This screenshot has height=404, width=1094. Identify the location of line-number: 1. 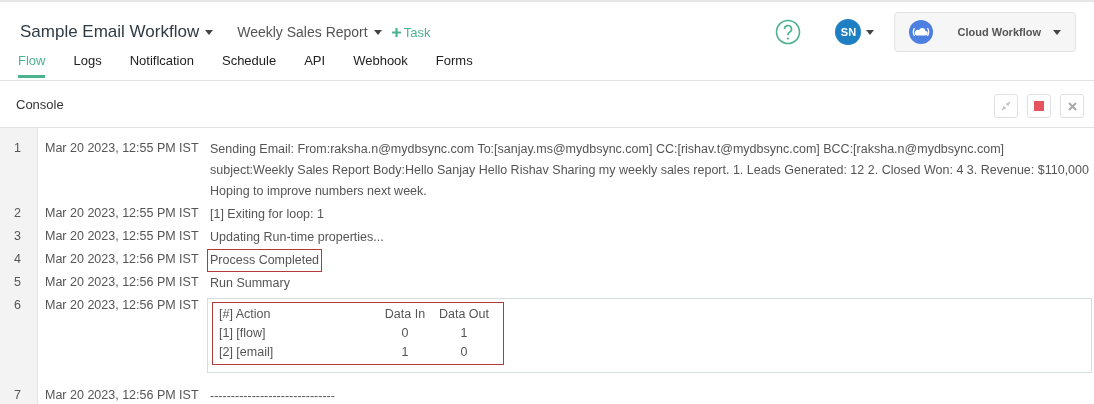
(17, 148).